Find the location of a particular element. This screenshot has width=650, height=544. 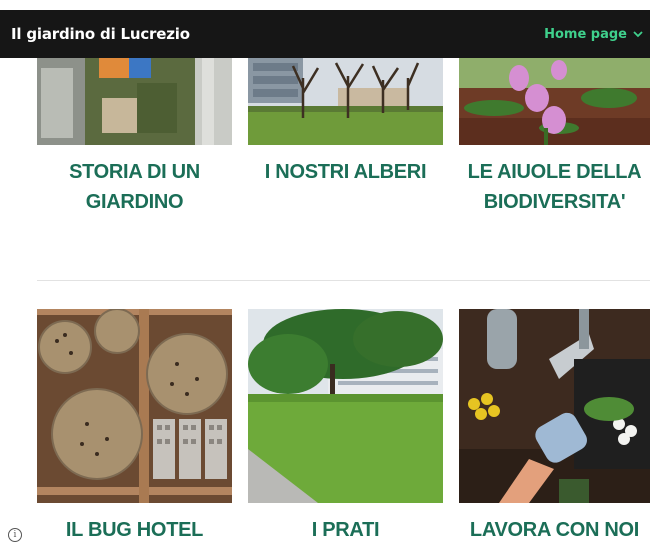

chevron-down-icon is located at coordinates (638, 34).